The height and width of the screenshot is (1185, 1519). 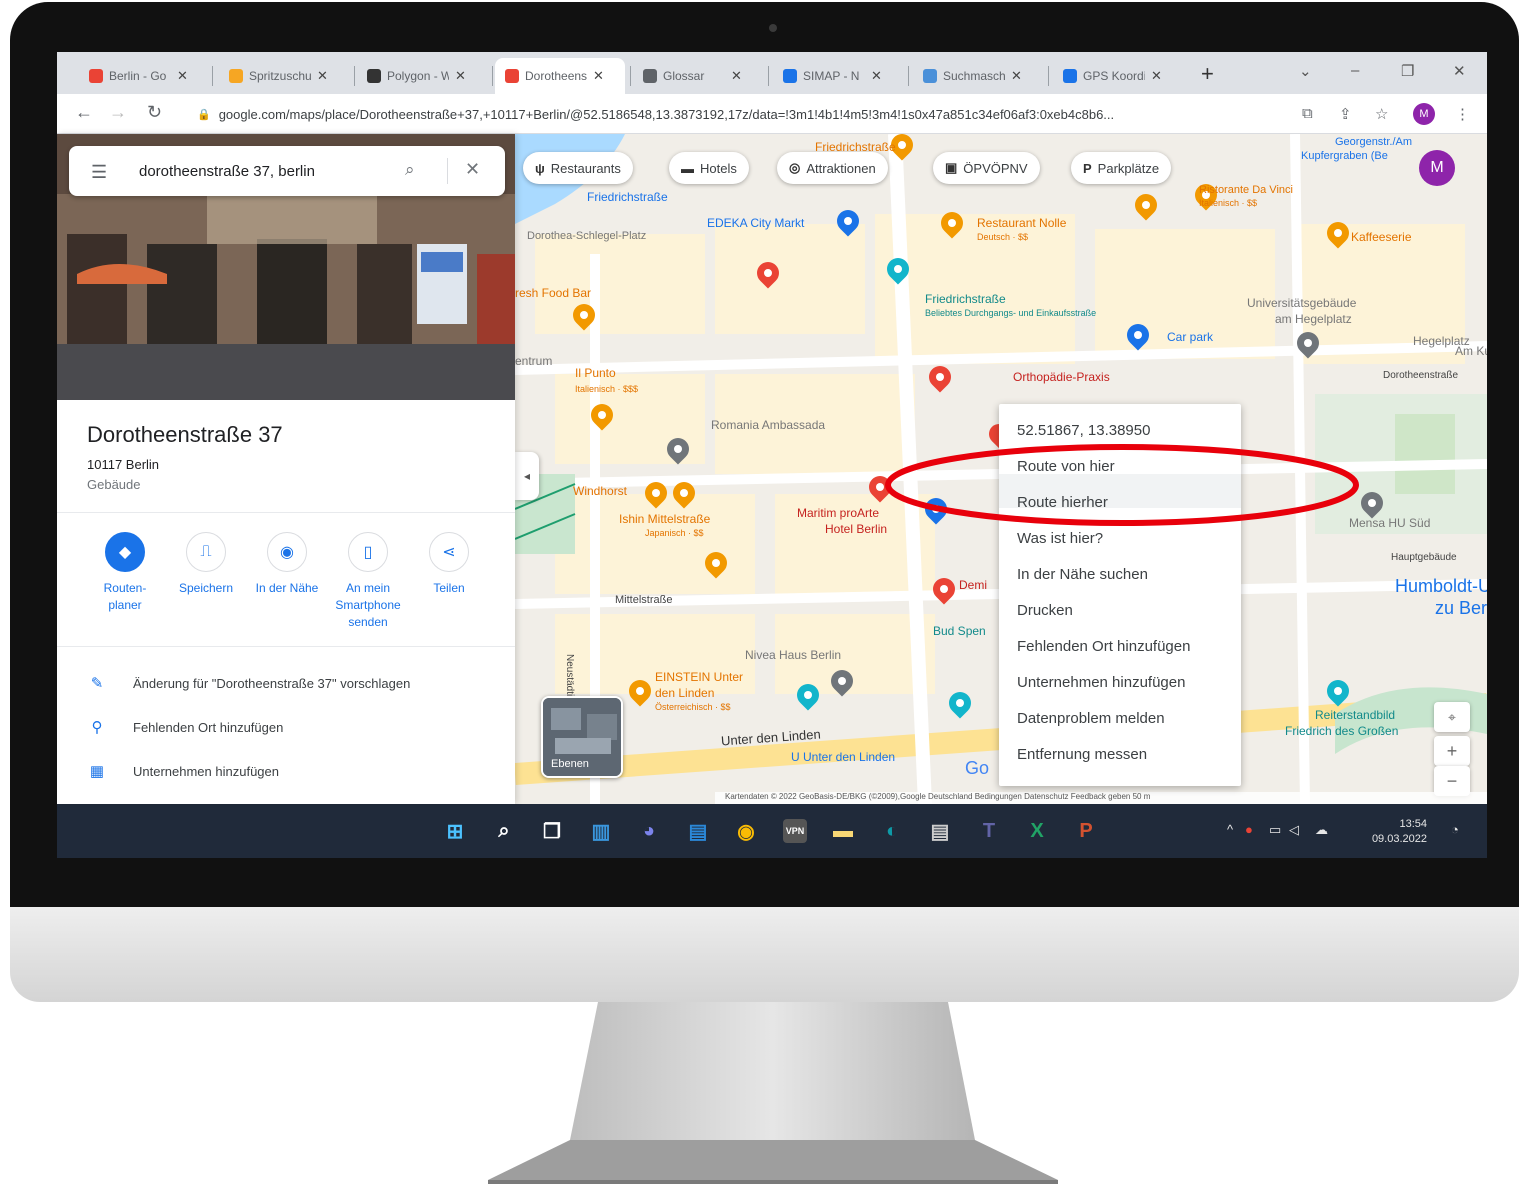 What do you see at coordinates (422, 76) in the screenshot?
I see `browser-tab: Polygon - W ✕` at bounding box center [422, 76].